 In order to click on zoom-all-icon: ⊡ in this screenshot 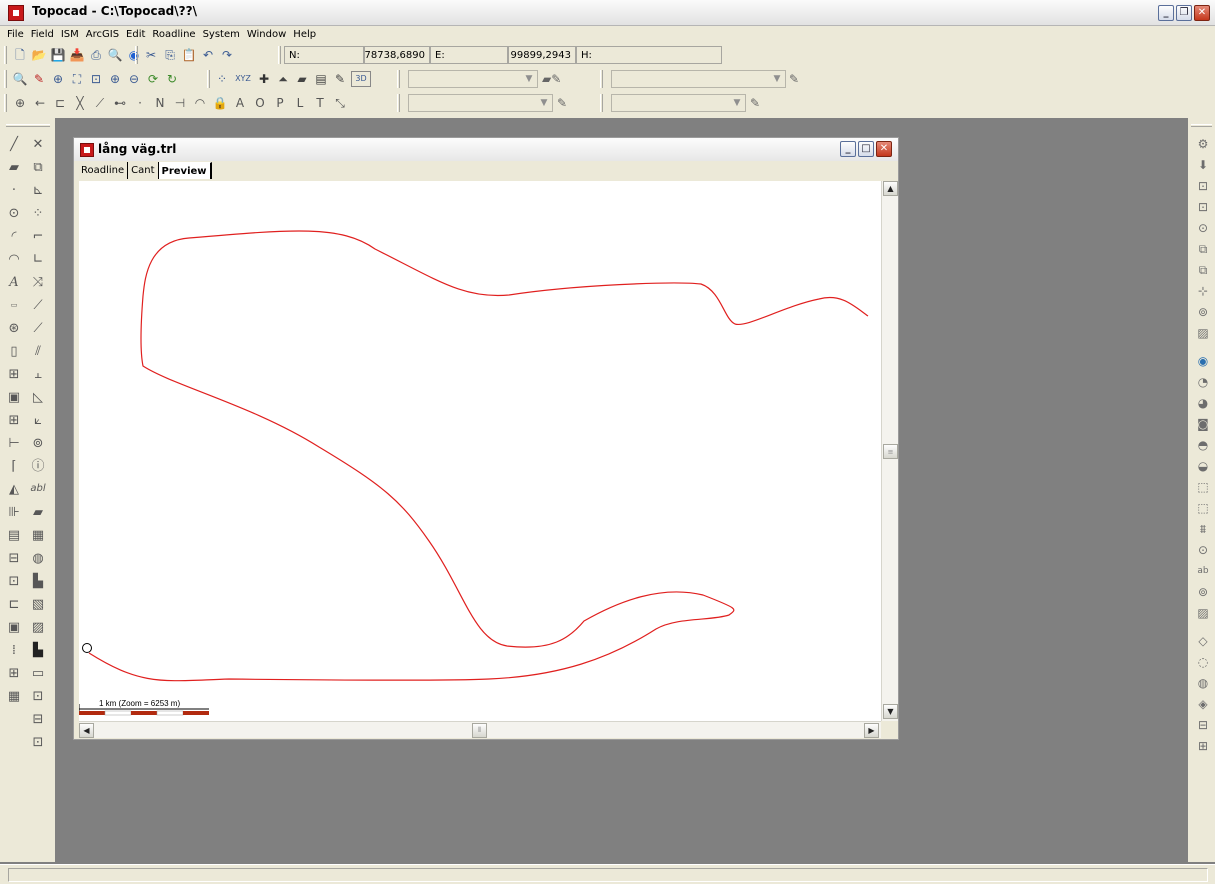, I will do `click(96, 79)`.